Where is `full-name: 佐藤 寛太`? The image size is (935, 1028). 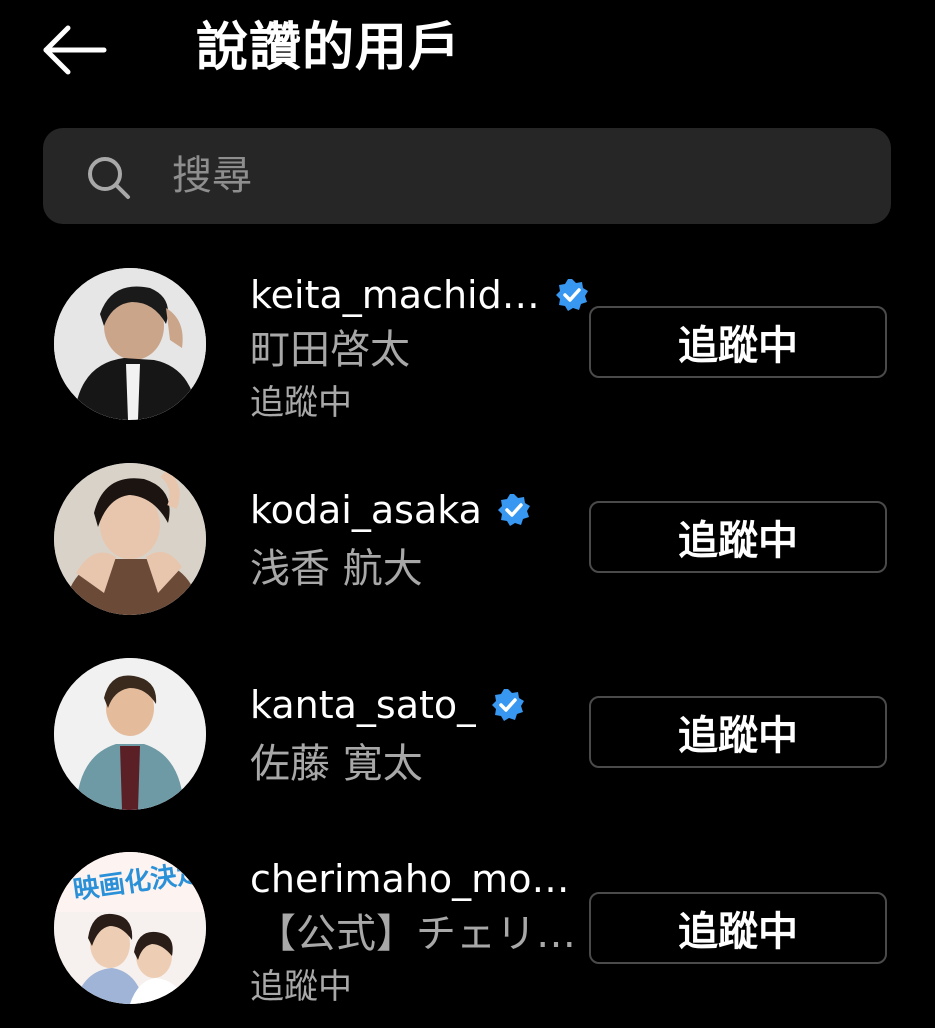
full-name: 佐藤 寛太 is located at coordinates (336, 764).